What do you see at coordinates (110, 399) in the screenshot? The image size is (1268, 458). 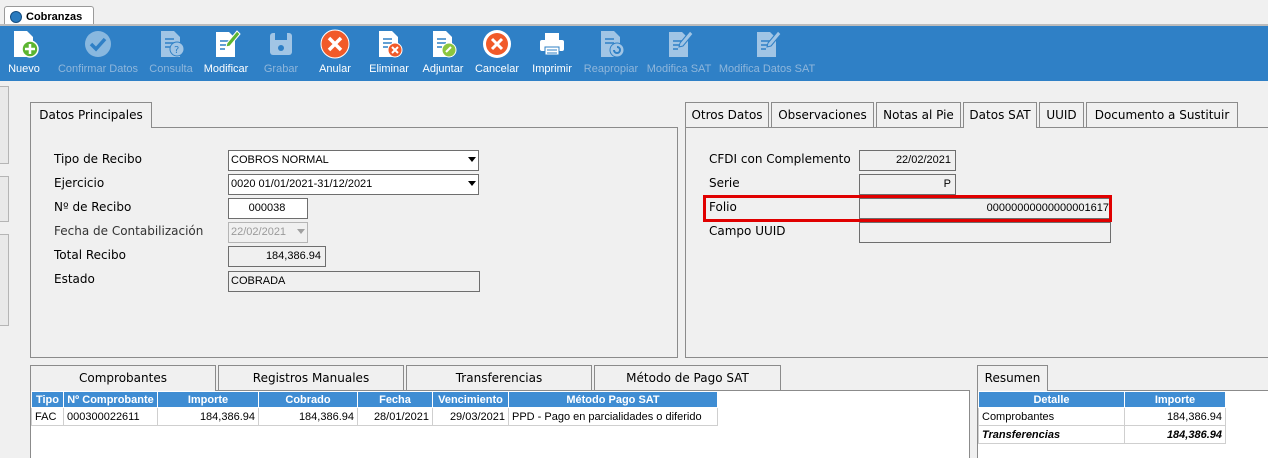 I see `column-header: Nº Comprobante` at bounding box center [110, 399].